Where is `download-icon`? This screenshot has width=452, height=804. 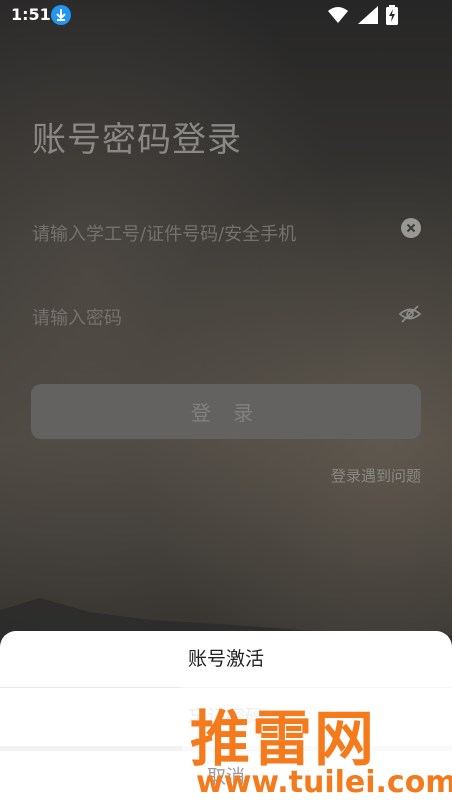 download-icon is located at coordinates (61, 15).